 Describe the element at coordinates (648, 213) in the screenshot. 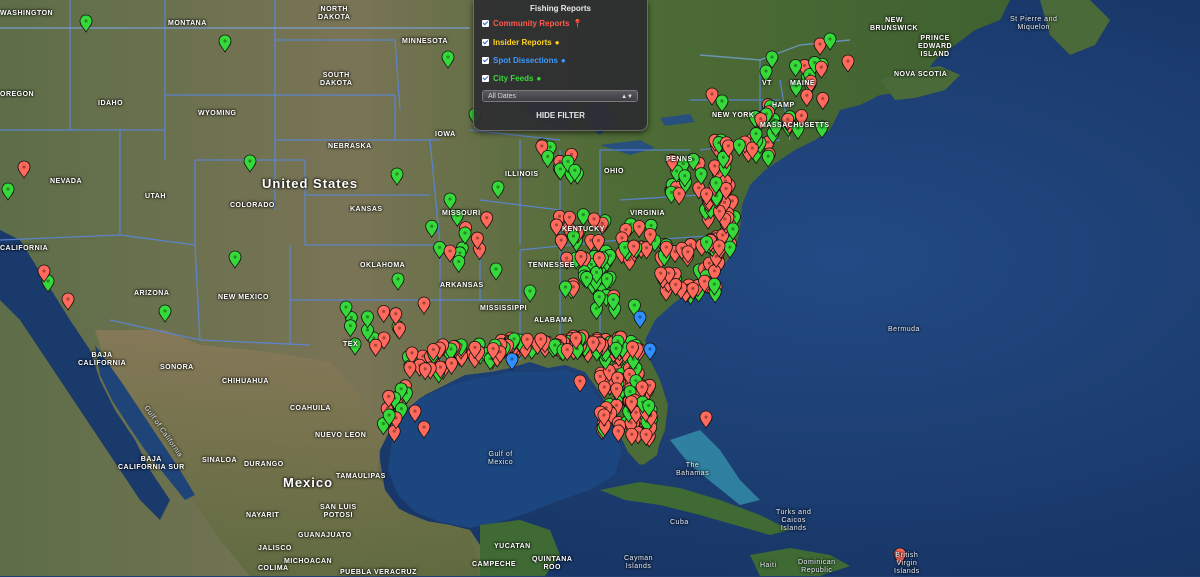

I see `label-virginia: VIRGINIA` at that location.